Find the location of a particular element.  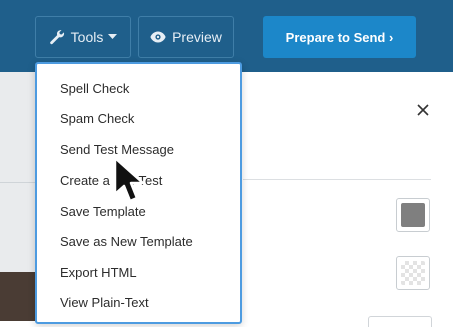

close-icon is located at coordinates (423, 112).